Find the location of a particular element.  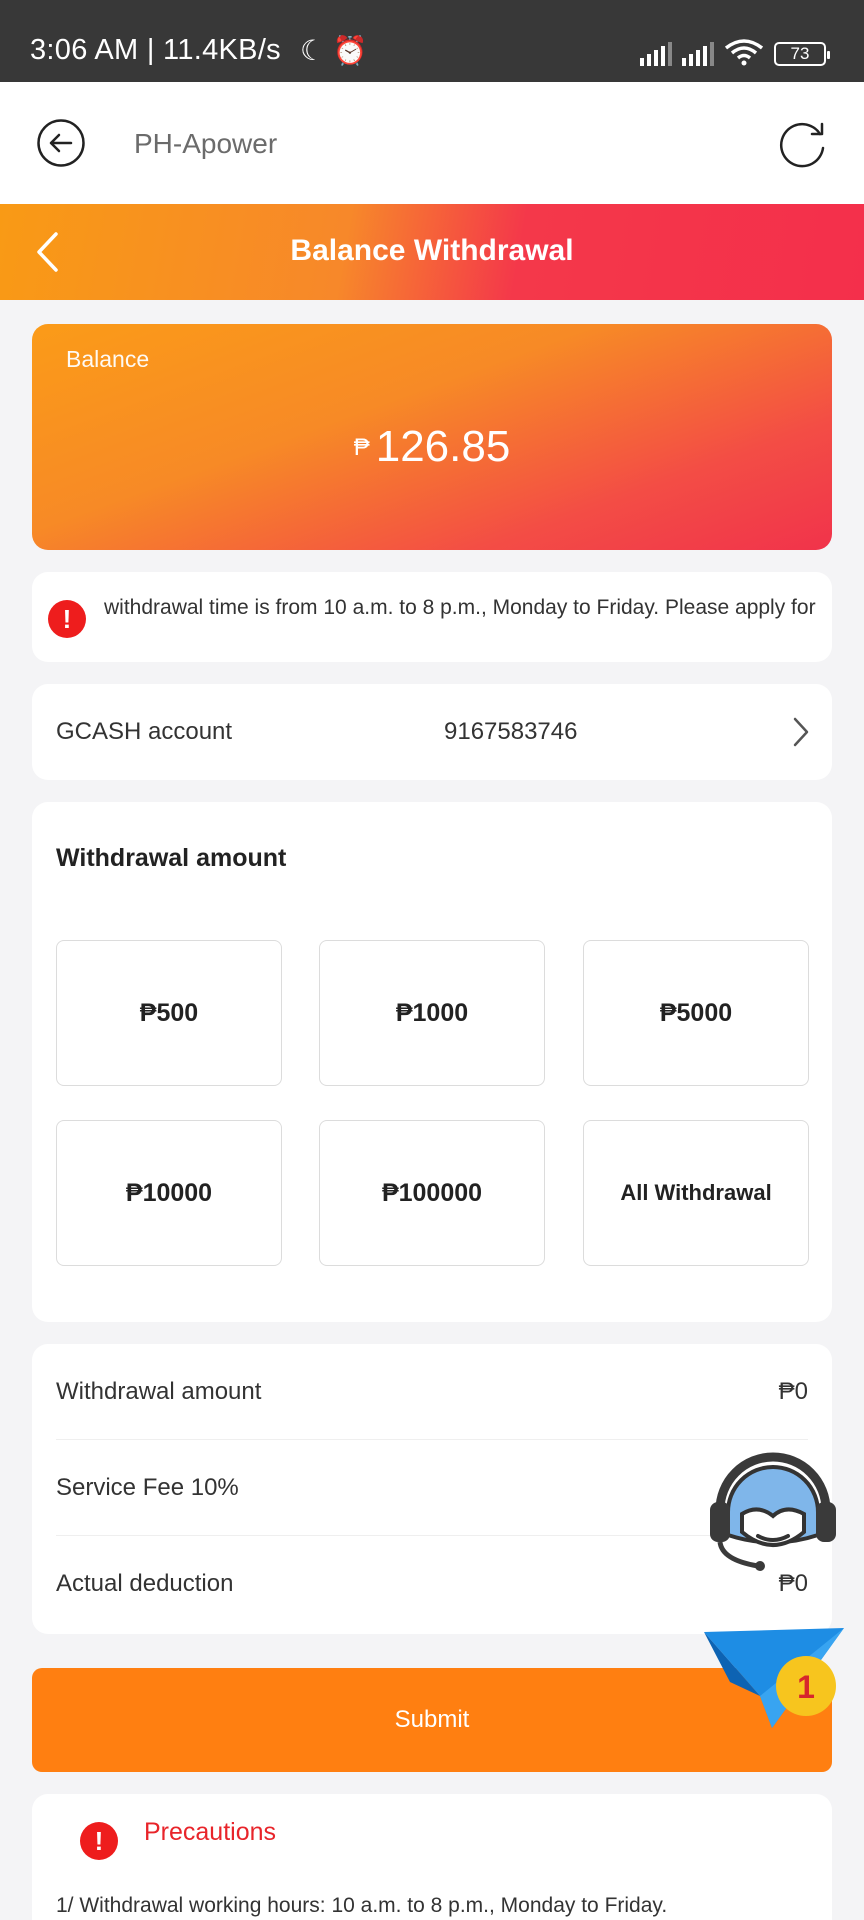

summary-label: Actual deduction is located at coordinates (145, 1583).